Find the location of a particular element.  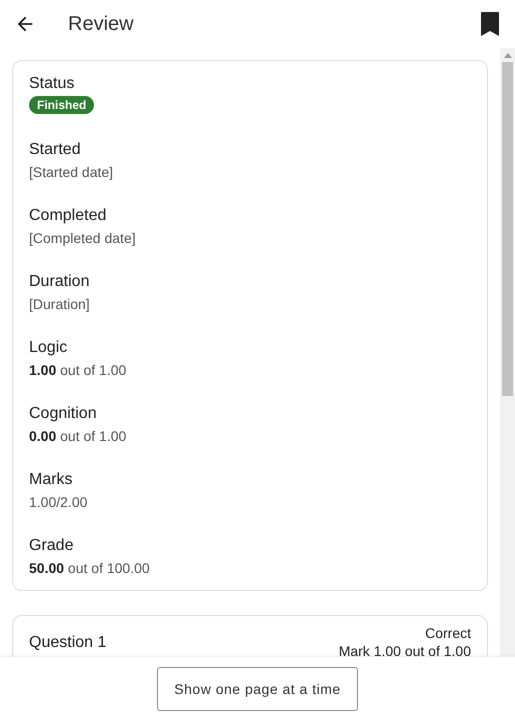

field-value: [Duration] is located at coordinates (59, 304).